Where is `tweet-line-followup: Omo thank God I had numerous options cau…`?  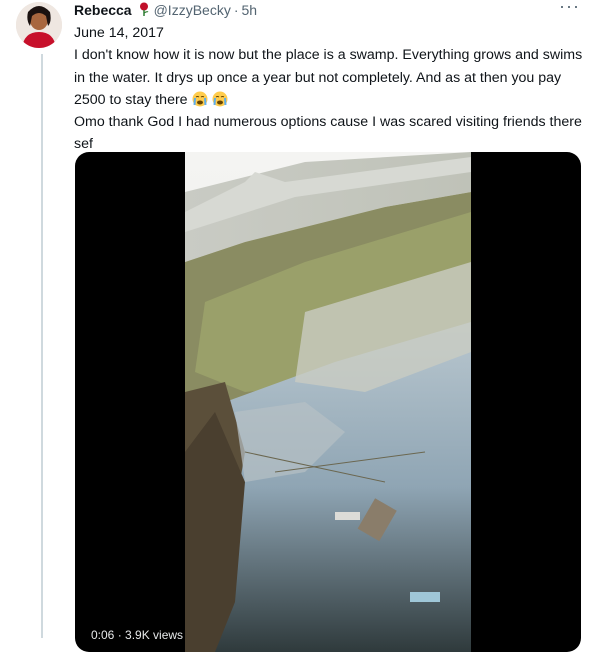 tweet-line-followup: Omo thank God I had numerous options cau… is located at coordinates (328, 133).